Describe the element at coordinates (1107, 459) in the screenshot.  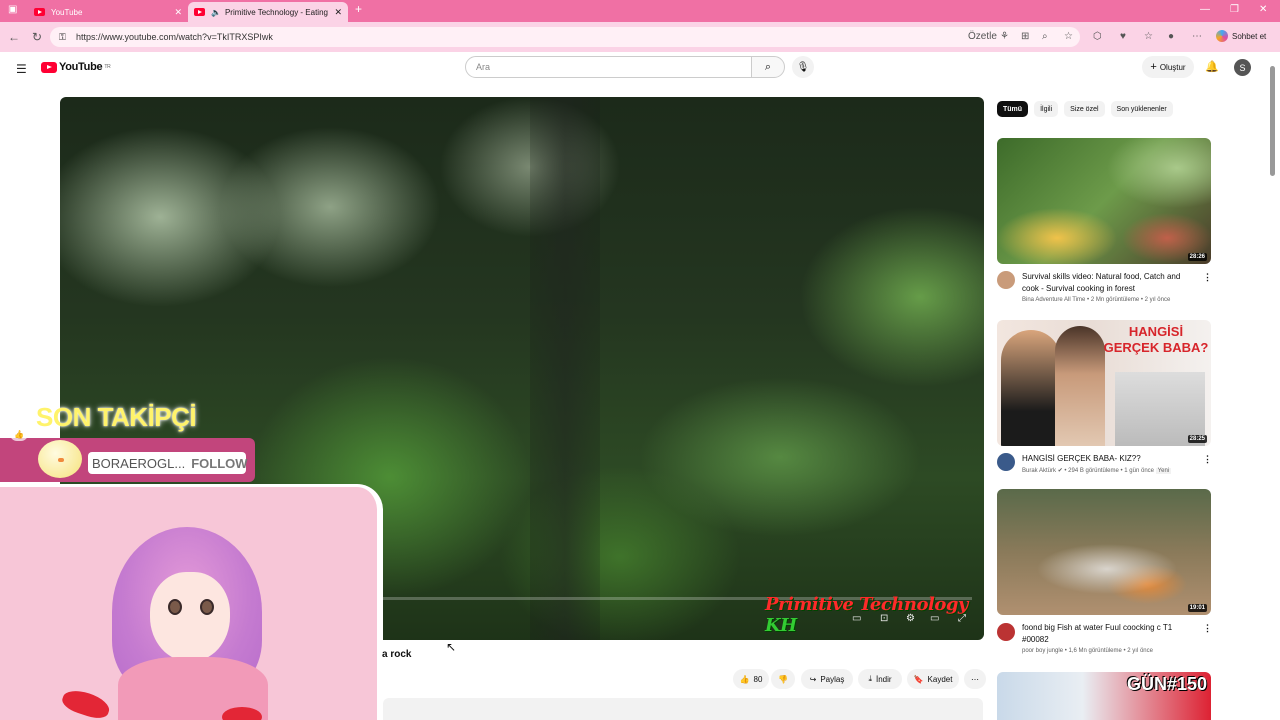
I see `recommendation-title: HANGİSİ GERÇEK BABA- KIZ??` at that location.